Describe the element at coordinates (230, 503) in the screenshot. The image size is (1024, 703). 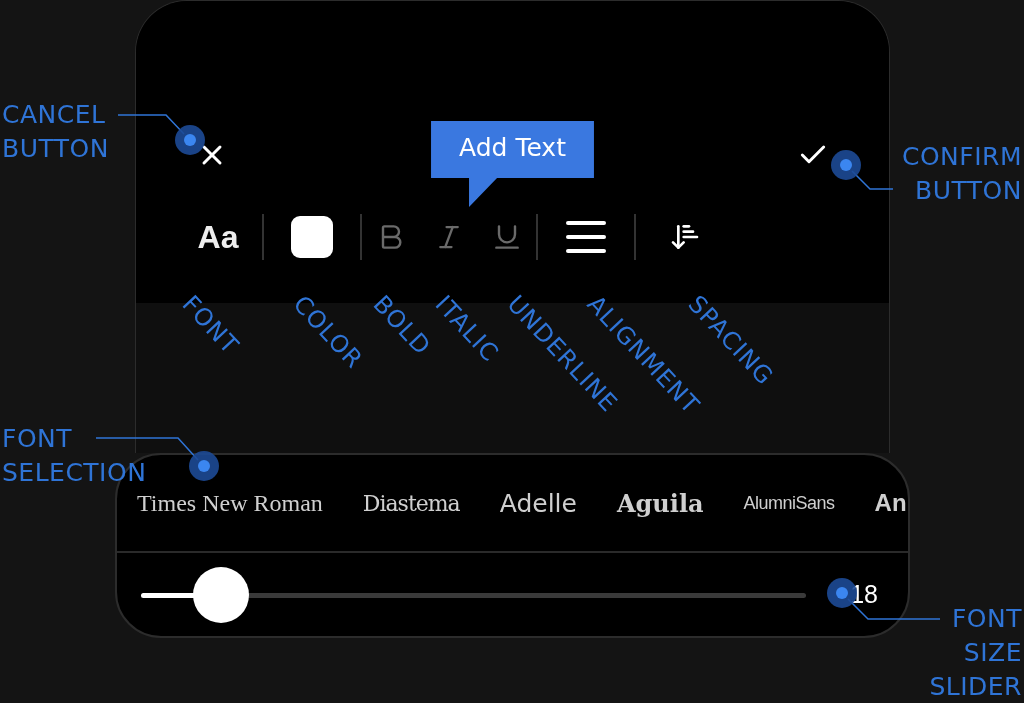
I see `font-option: Times New Roman` at that location.